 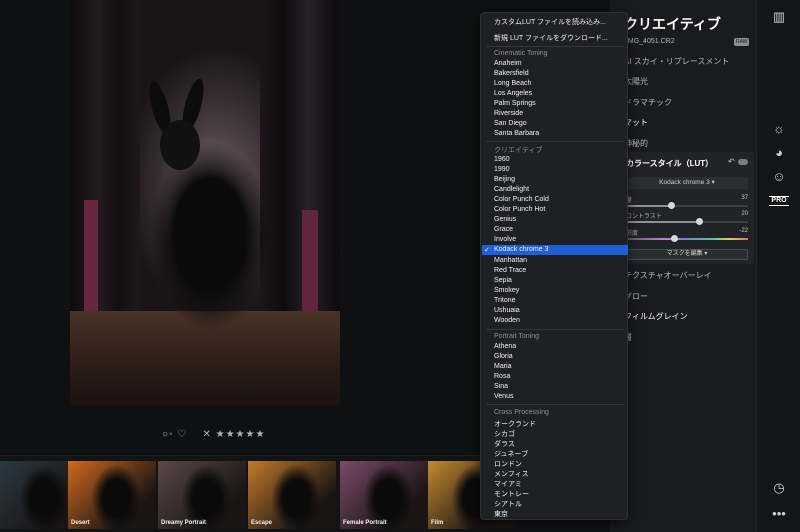 I want to click on menu-item-cross-processing: シアトル, so click(x=508, y=504).